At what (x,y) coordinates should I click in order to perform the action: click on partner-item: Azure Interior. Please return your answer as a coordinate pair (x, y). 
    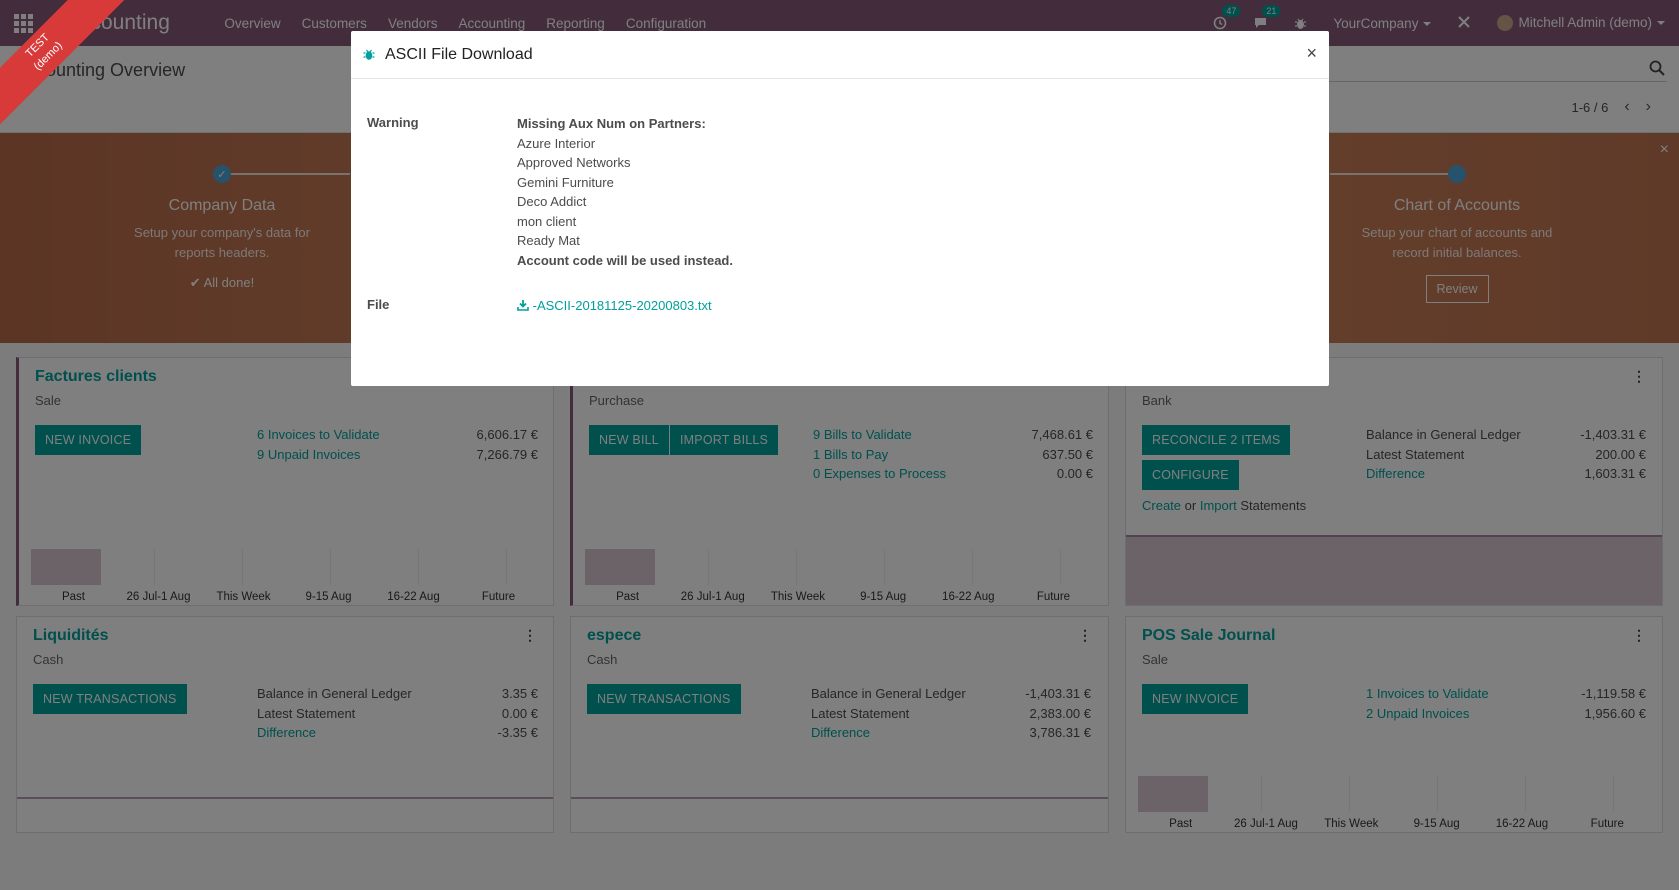
    Looking at the image, I should click on (556, 143).